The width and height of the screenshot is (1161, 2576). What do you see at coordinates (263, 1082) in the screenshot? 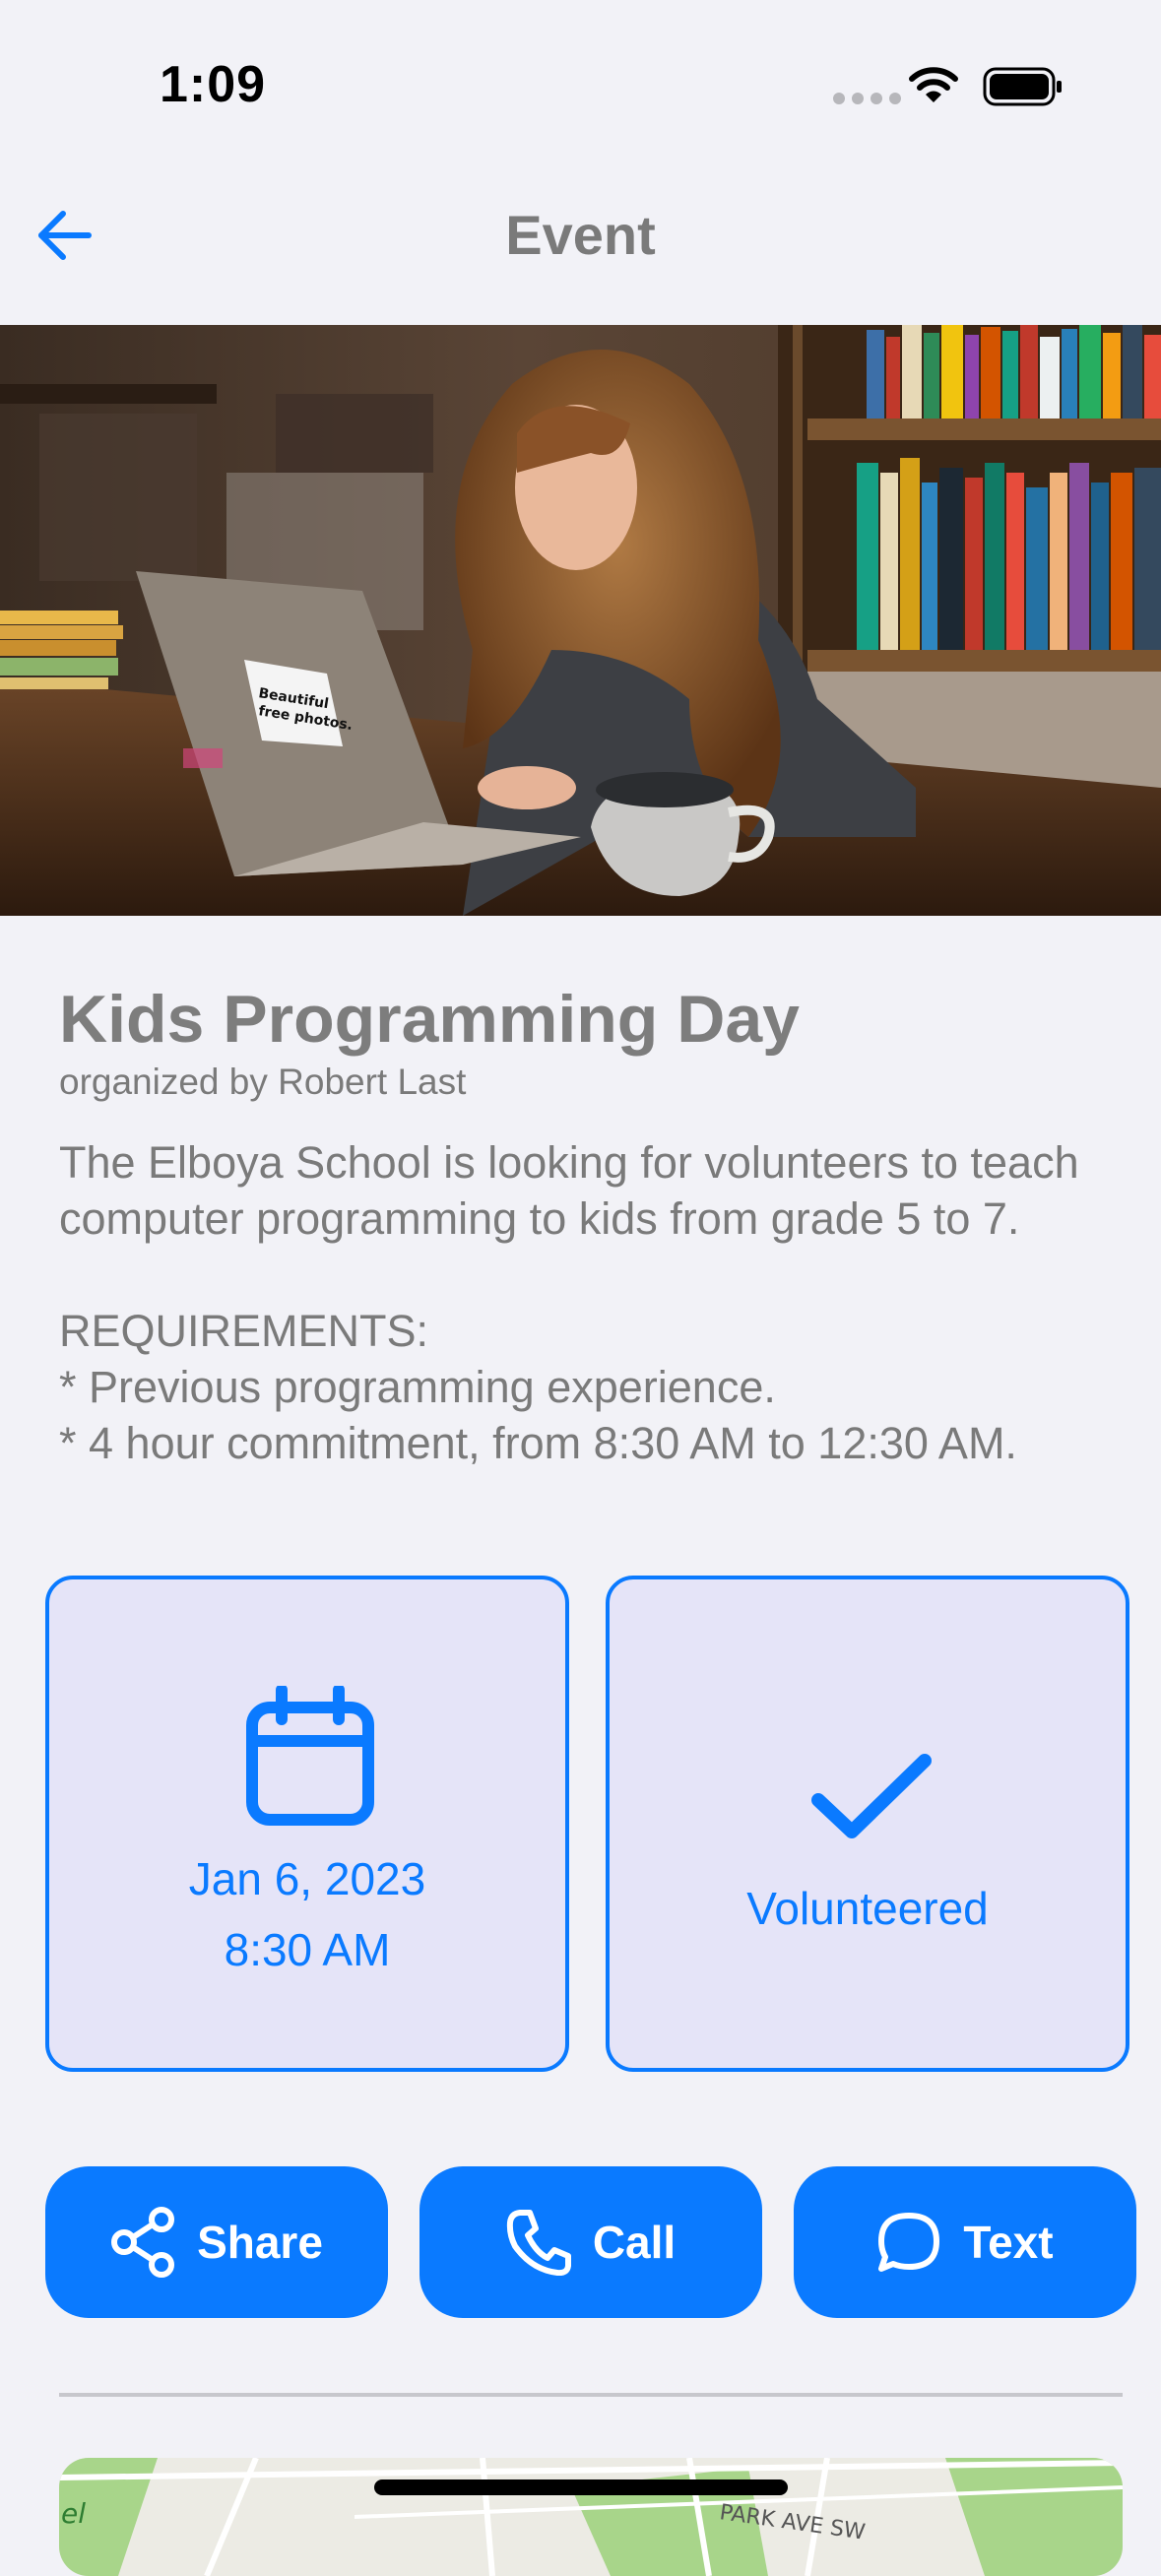
I see `event-organizer: organized by Robert Last` at bounding box center [263, 1082].